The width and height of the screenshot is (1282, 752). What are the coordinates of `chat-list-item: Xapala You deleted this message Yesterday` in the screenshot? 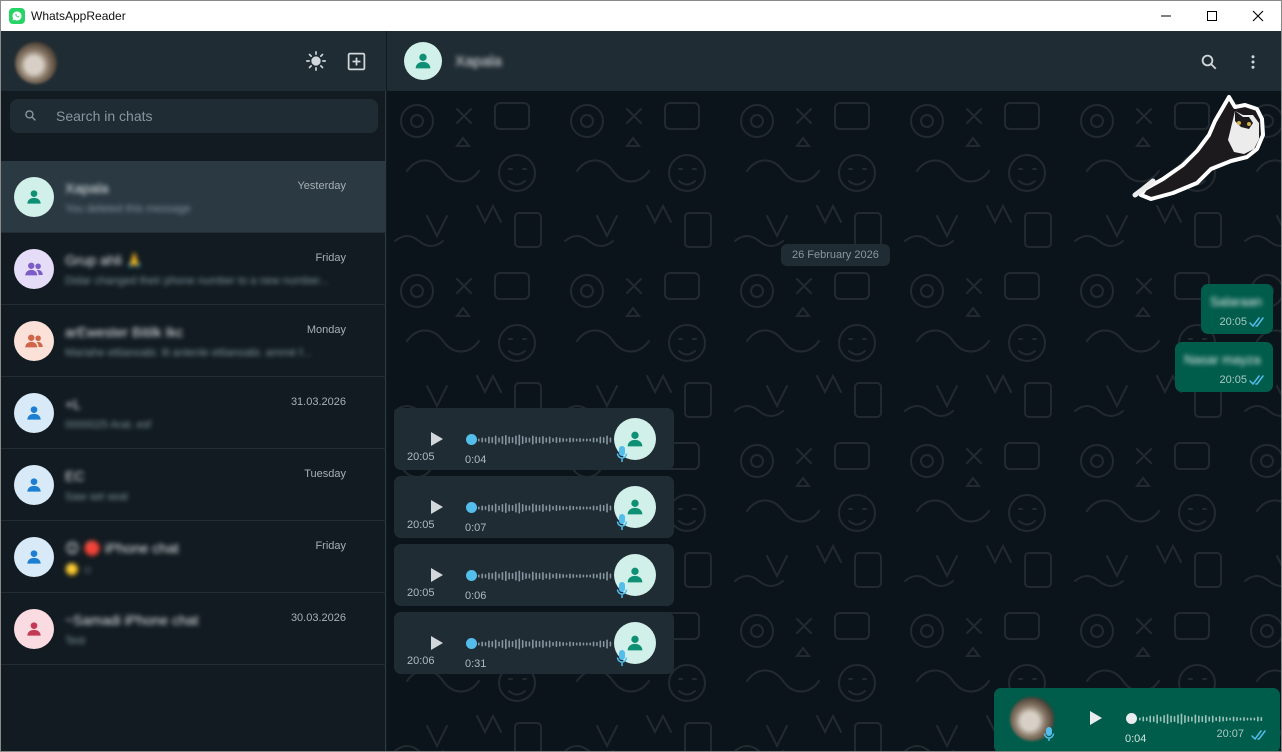 It's located at (193, 197).